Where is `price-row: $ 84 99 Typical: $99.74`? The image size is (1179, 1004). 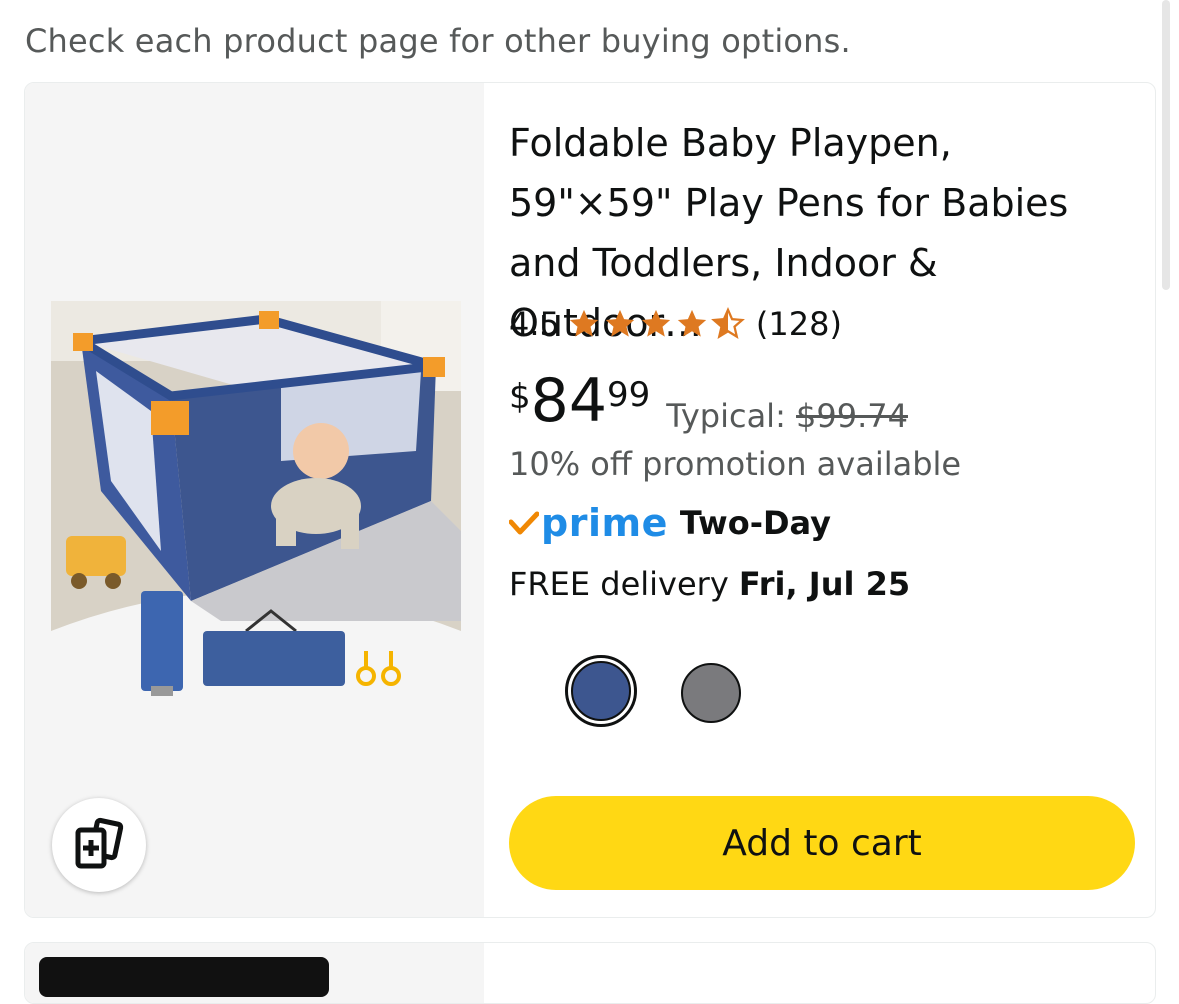
price-row: $ 84 99 Typical: $99.74 is located at coordinates (708, 403).